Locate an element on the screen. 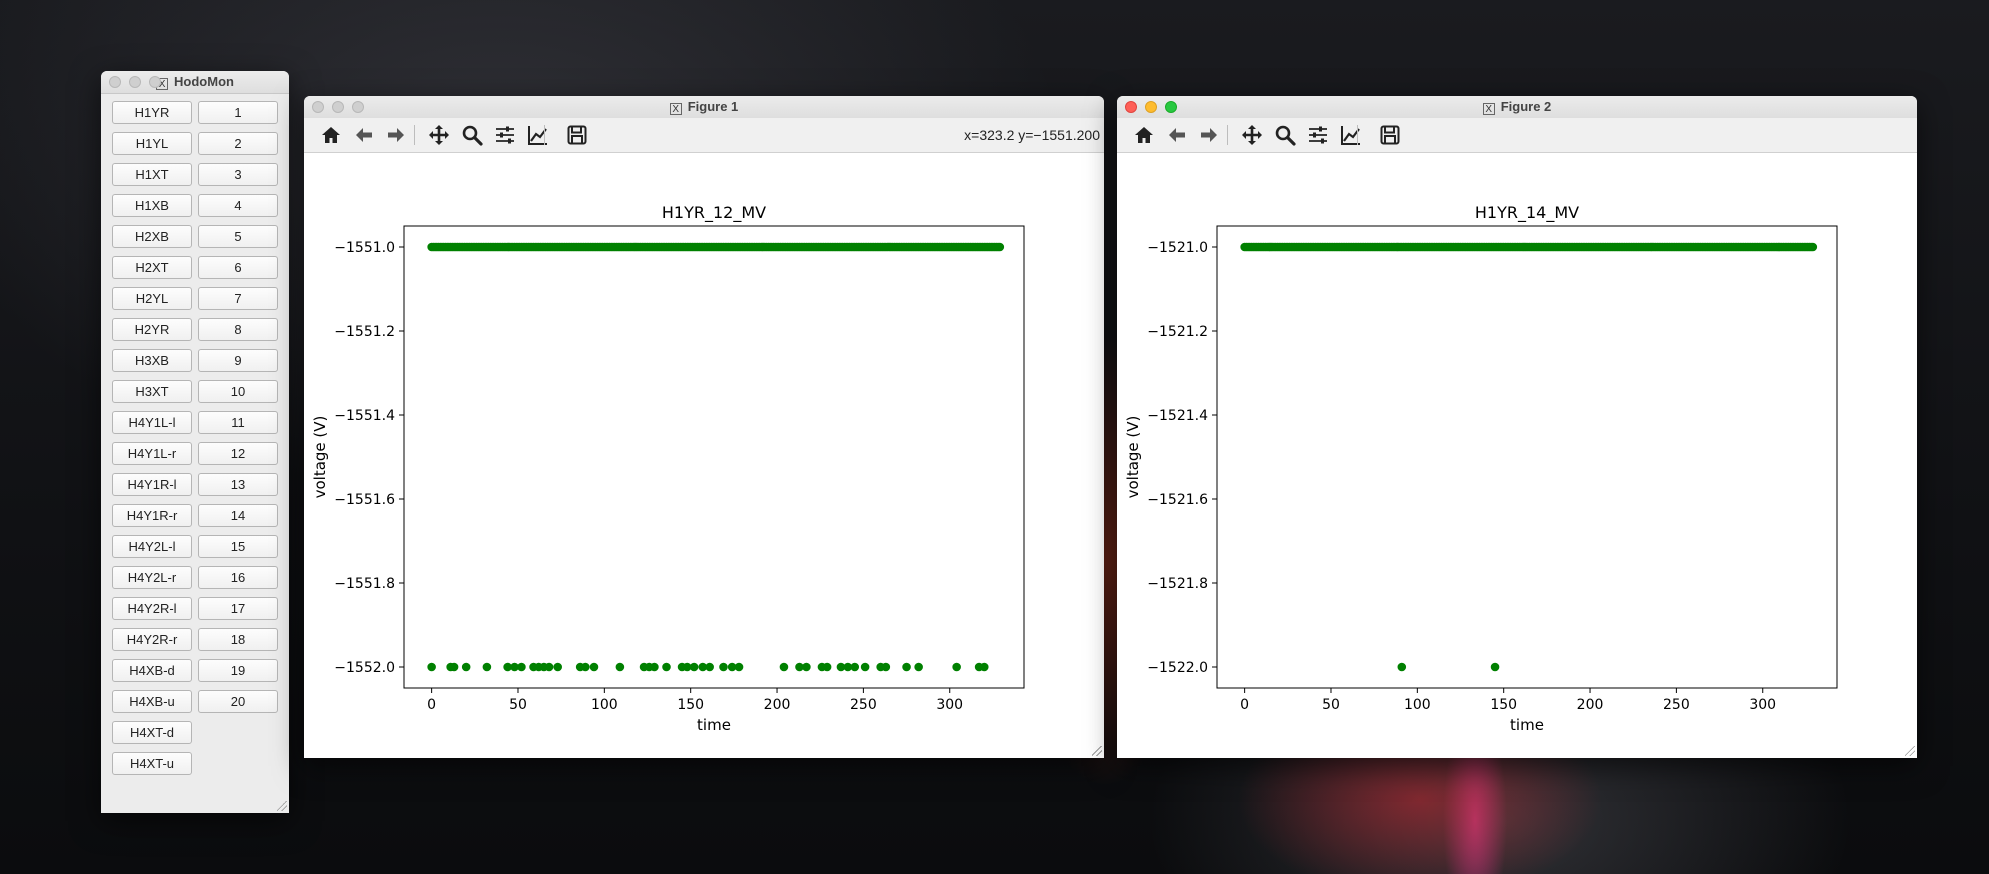  x-tick-label: 50 is located at coordinates (518, 705).